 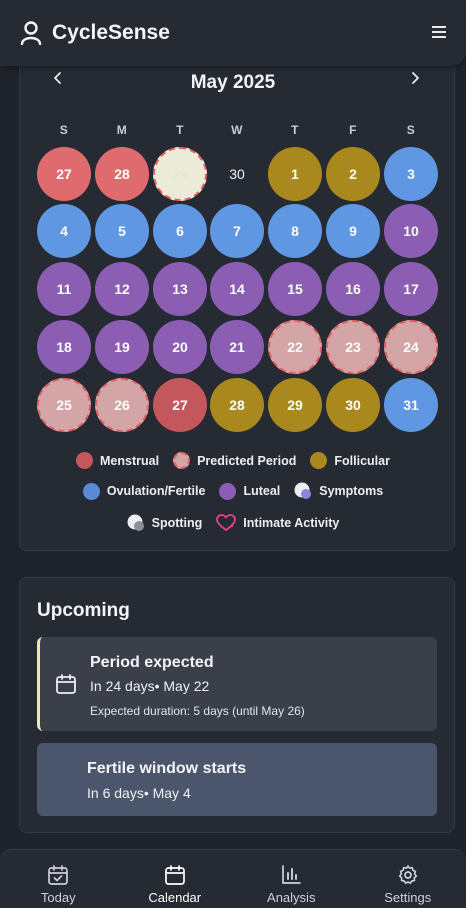 What do you see at coordinates (262, 491) in the screenshot?
I see `legend-label: Luteal` at bounding box center [262, 491].